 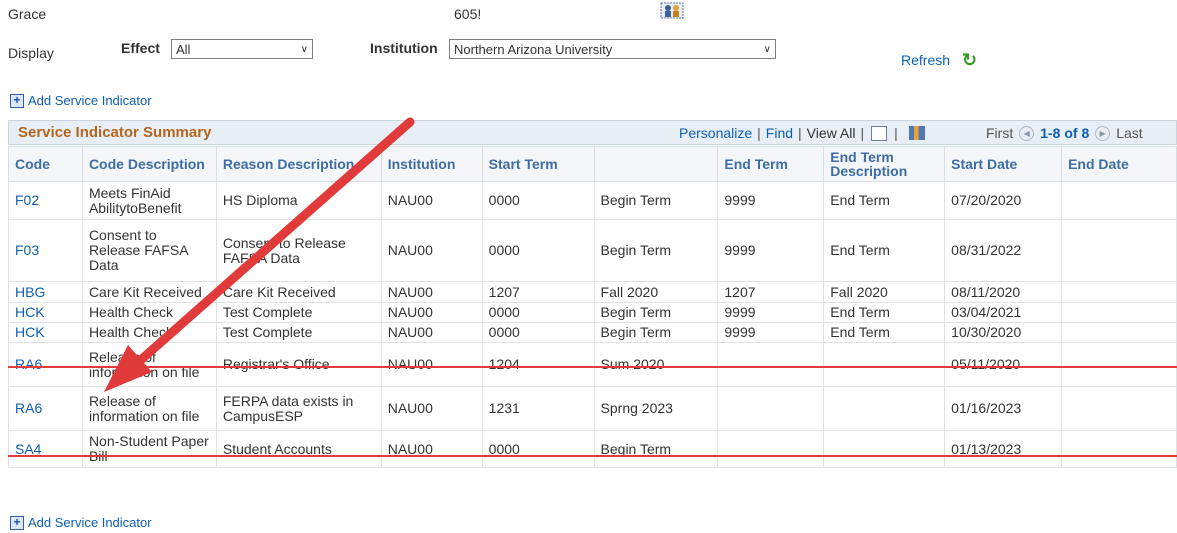 I want to click on effect-select: All ∨, so click(x=242, y=49).